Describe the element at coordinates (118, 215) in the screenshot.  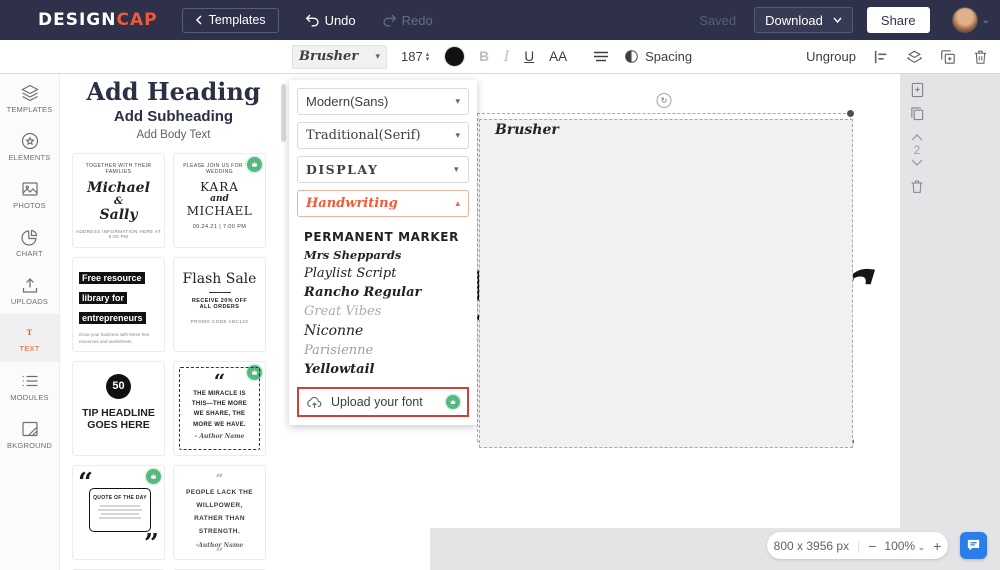
I see `card-line: Sally` at that location.